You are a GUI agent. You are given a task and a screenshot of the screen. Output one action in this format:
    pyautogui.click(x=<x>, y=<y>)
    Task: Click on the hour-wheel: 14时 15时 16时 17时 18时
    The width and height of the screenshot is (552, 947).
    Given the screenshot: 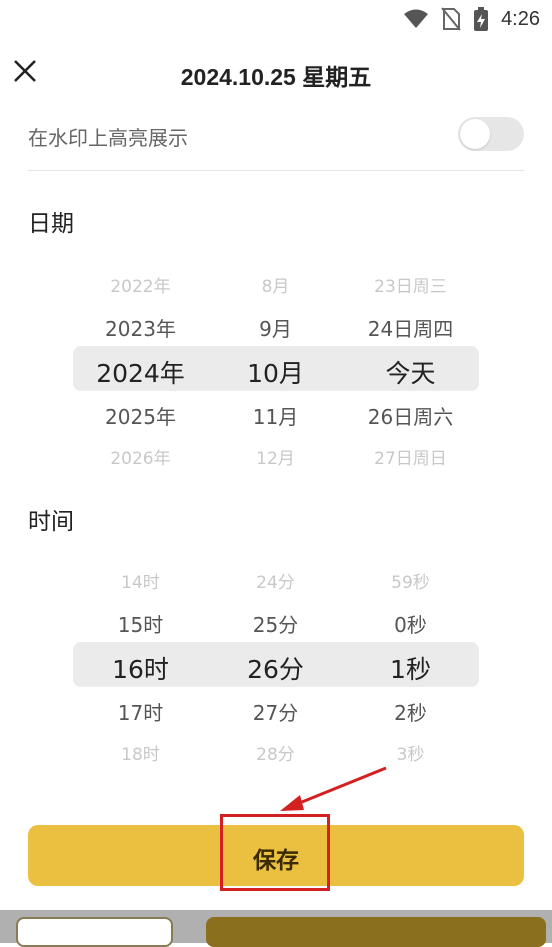 What is the action you would take?
    pyautogui.click(x=140, y=660)
    